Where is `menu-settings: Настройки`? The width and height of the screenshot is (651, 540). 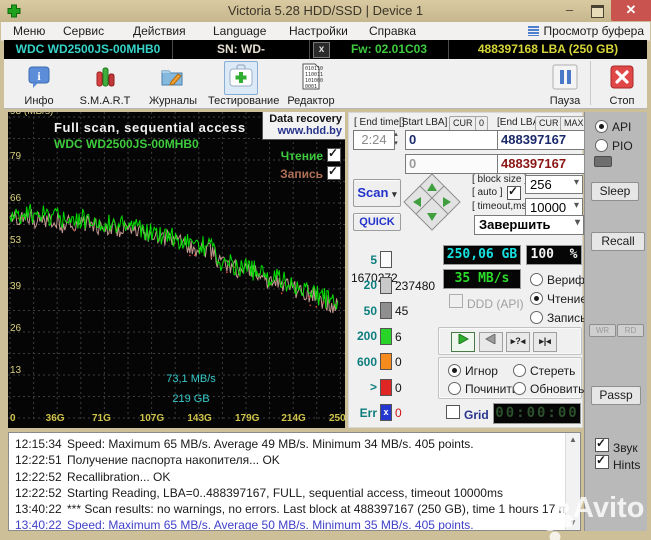
menu-settings: Настройки is located at coordinates (318, 31).